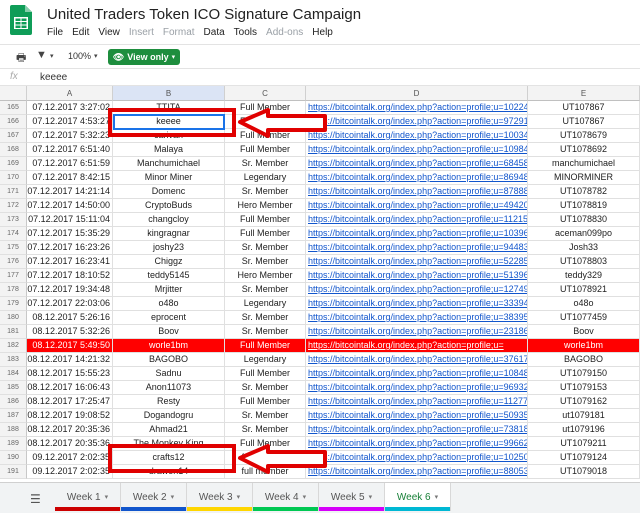 The image size is (640, 513). What do you see at coordinates (584, 206) in the screenshot?
I see `cell-ut-id: UT1078819` at bounding box center [584, 206].